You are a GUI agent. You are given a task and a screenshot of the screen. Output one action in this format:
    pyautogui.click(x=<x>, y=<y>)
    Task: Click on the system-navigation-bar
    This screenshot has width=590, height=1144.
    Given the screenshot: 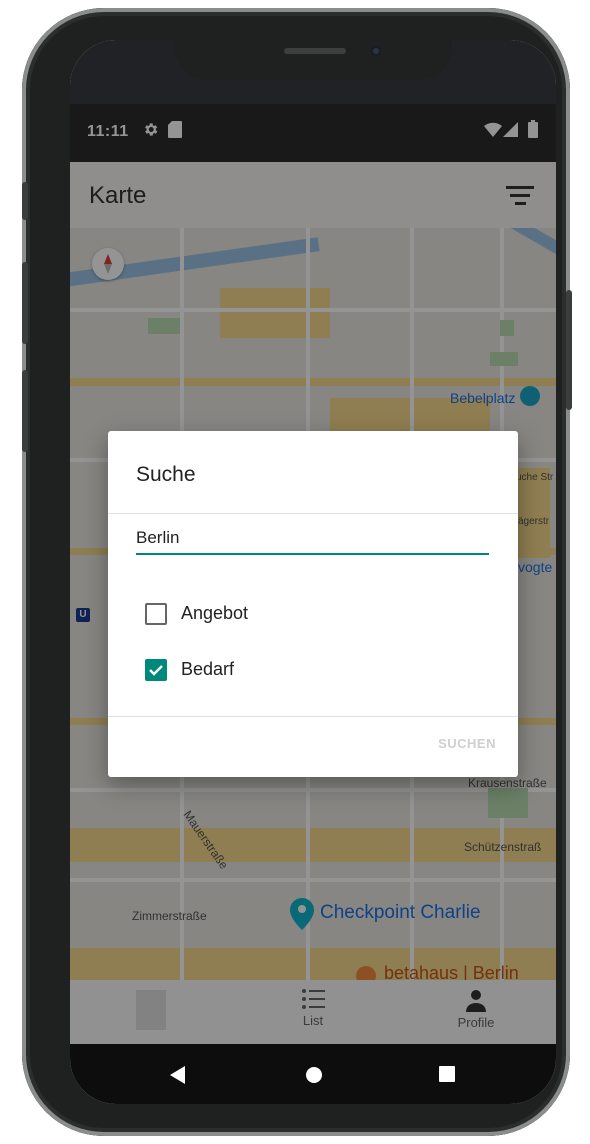 What is the action you would take?
    pyautogui.click(x=313, y=1074)
    